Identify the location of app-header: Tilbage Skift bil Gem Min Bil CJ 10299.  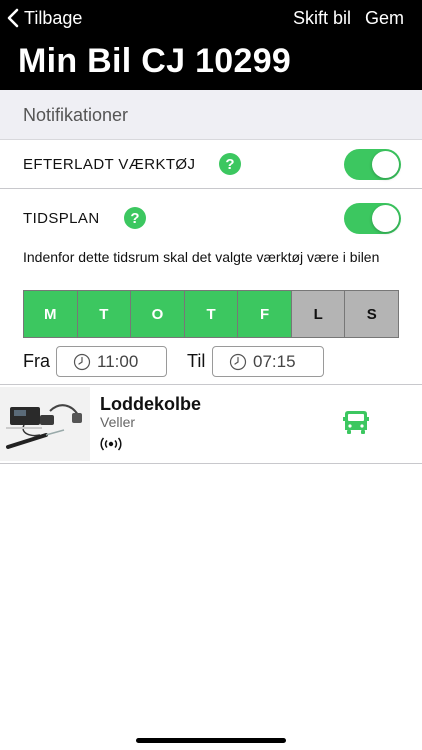
(211, 45).